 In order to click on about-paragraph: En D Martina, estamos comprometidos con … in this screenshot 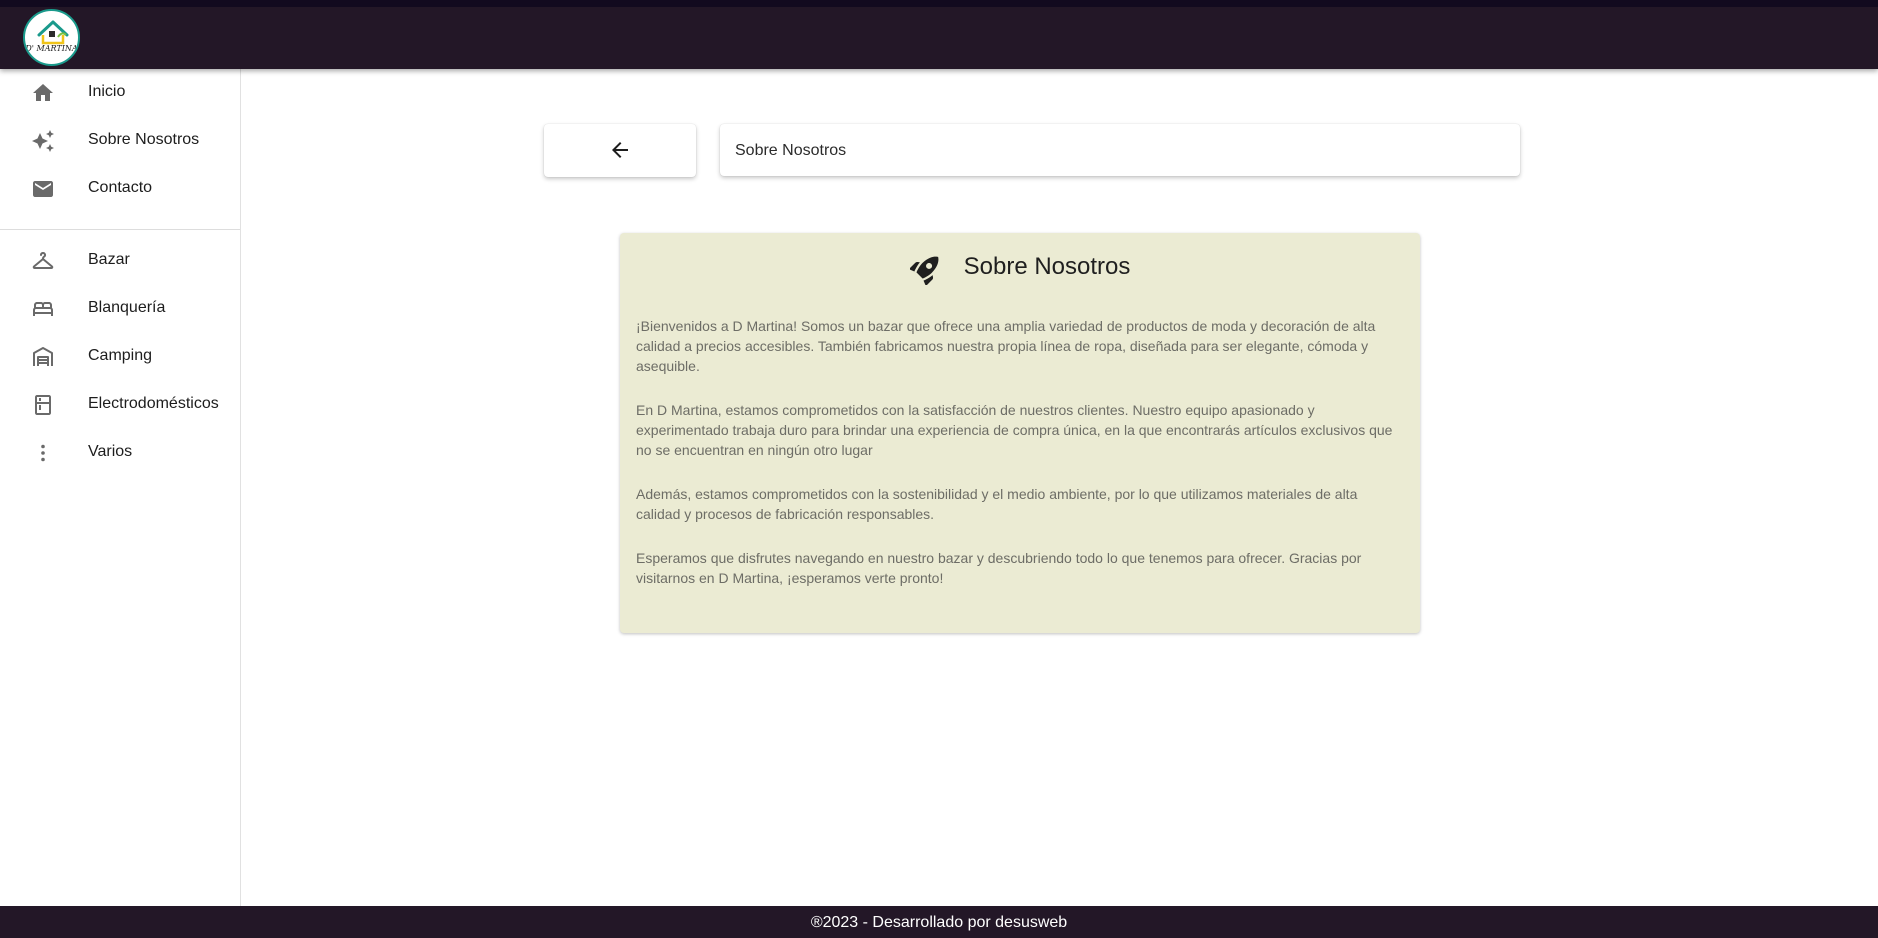, I will do `click(1014, 430)`.